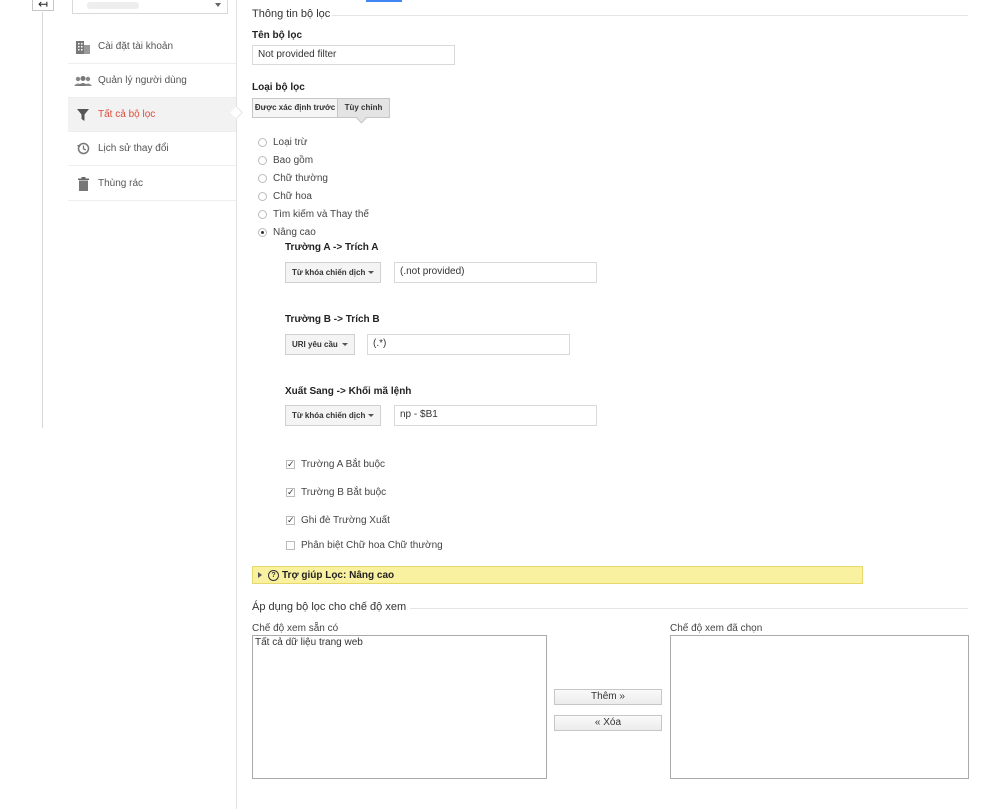  What do you see at coordinates (42, 220) in the screenshot?
I see `sidebar-guide-line` at bounding box center [42, 220].